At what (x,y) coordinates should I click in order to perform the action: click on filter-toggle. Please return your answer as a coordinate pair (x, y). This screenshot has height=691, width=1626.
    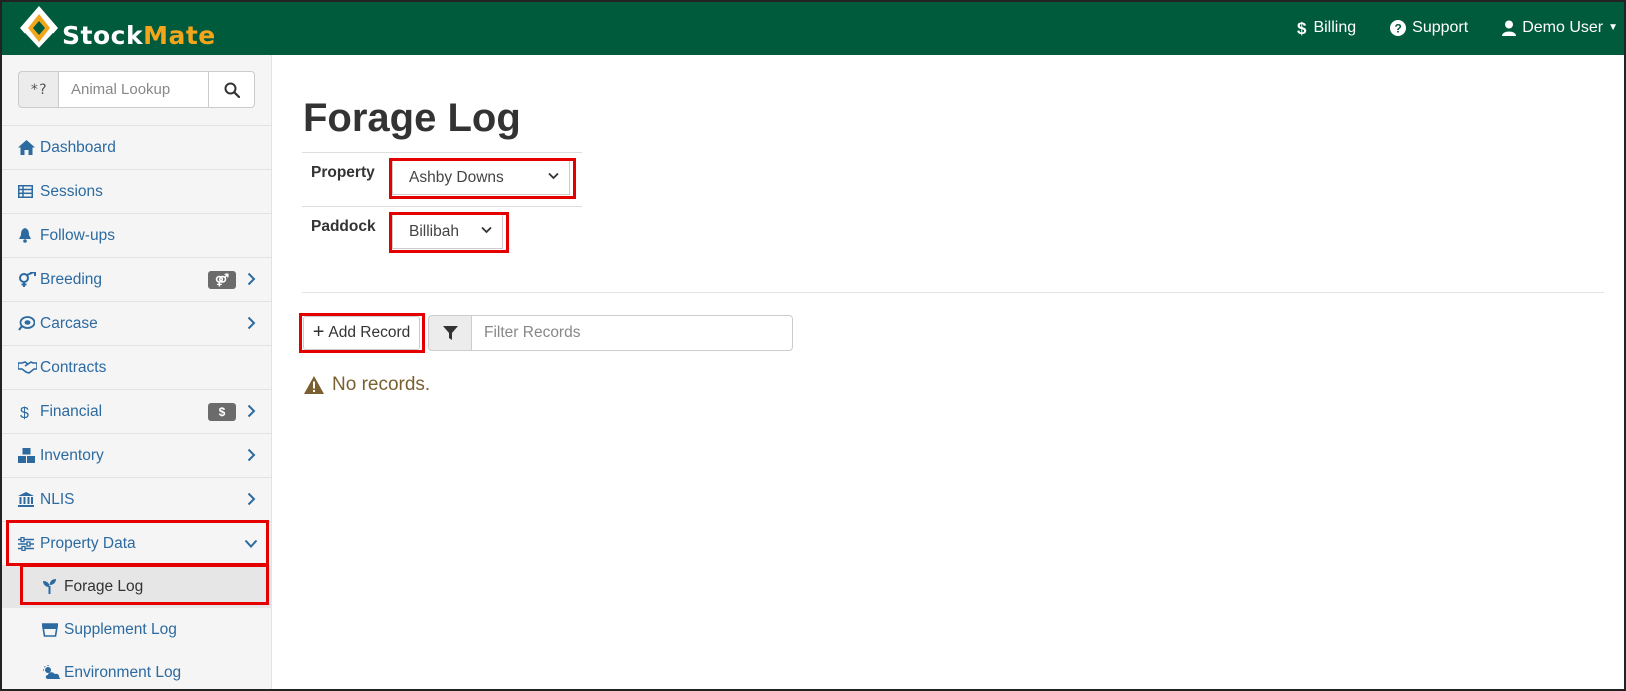
    Looking at the image, I should click on (449, 333).